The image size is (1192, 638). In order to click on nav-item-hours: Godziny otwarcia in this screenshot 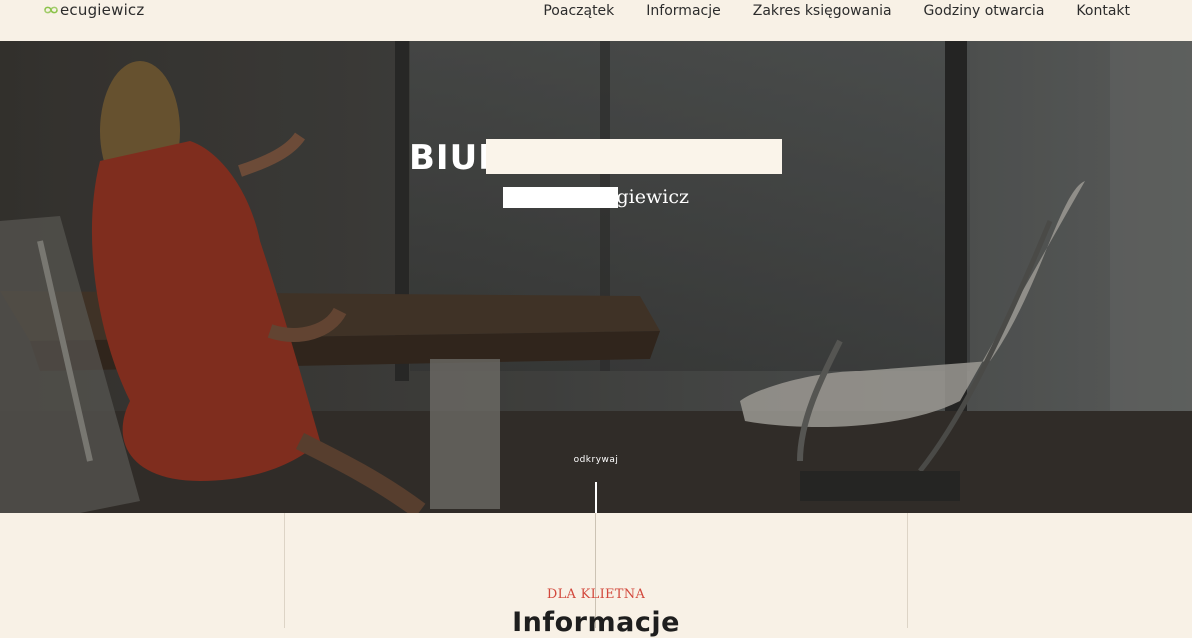, I will do `click(984, 11)`.